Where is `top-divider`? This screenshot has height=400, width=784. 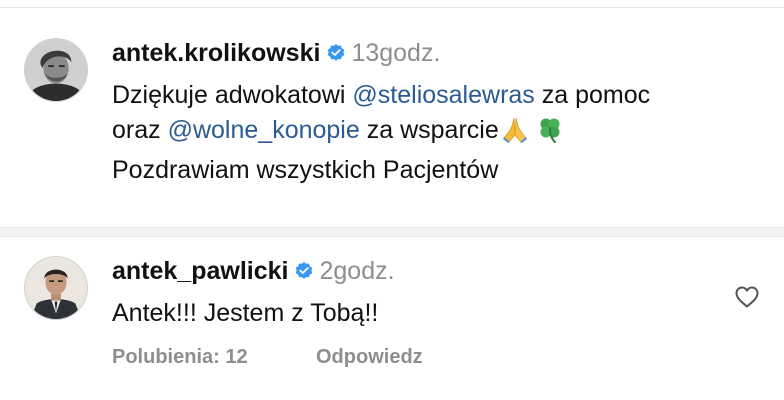 top-divider is located at coordinates (392, 7).